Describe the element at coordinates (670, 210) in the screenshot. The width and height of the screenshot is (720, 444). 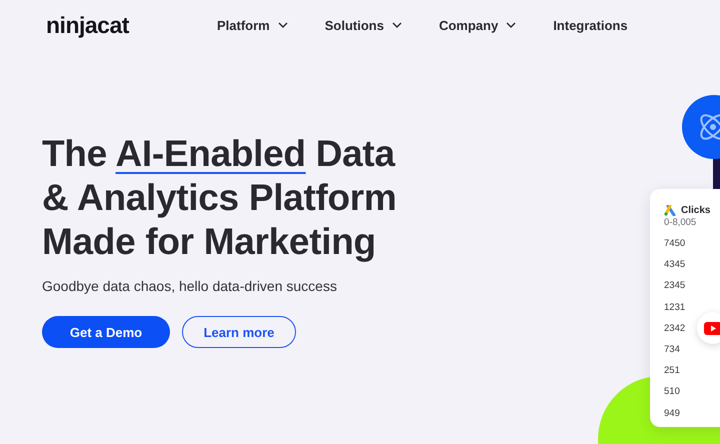
I see `ads-logo-icon` at that location.